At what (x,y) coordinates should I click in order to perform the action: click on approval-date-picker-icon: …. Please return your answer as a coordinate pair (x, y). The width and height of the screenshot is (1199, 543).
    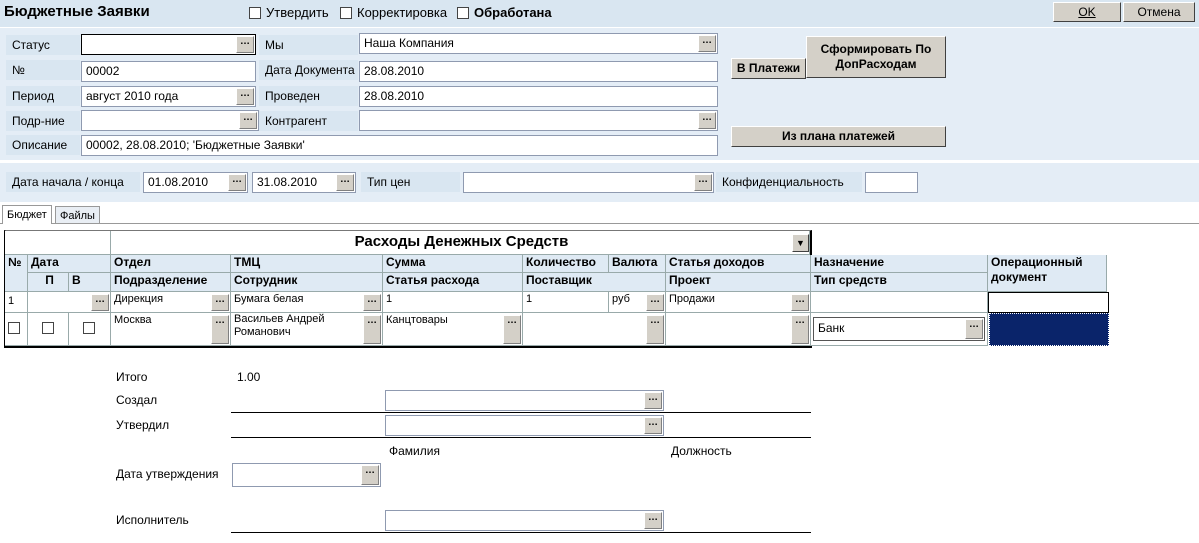
    Looking at the image, I should click on (370, 475).